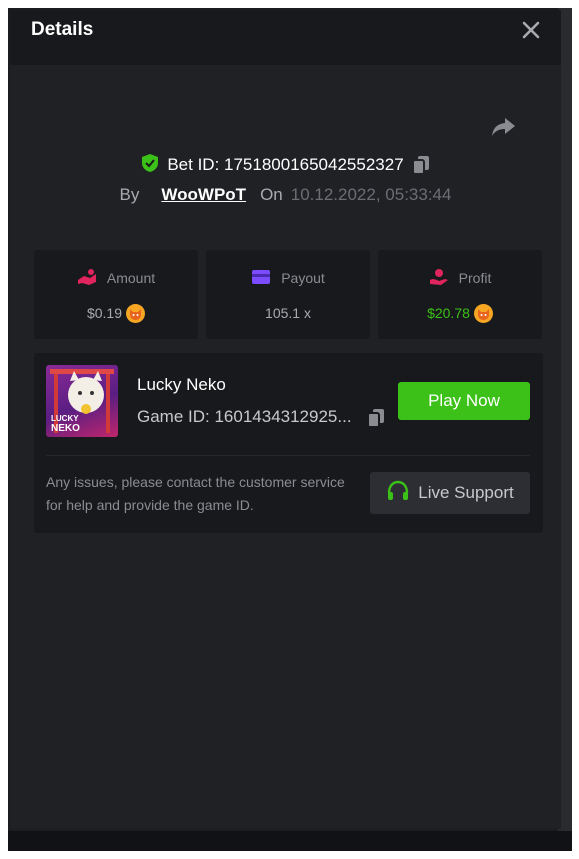  I want to click on amount-stat: Amount $0.19, so click(116, 294).